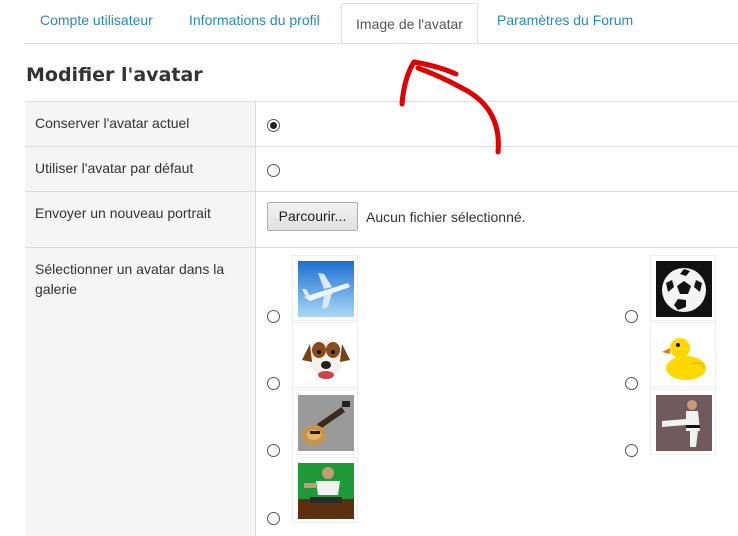 Image resolution: width=738 pixels, height=536 pixels. I want to click on keep-current-label: Conserver l'avatar actuel, so click(112, 123).